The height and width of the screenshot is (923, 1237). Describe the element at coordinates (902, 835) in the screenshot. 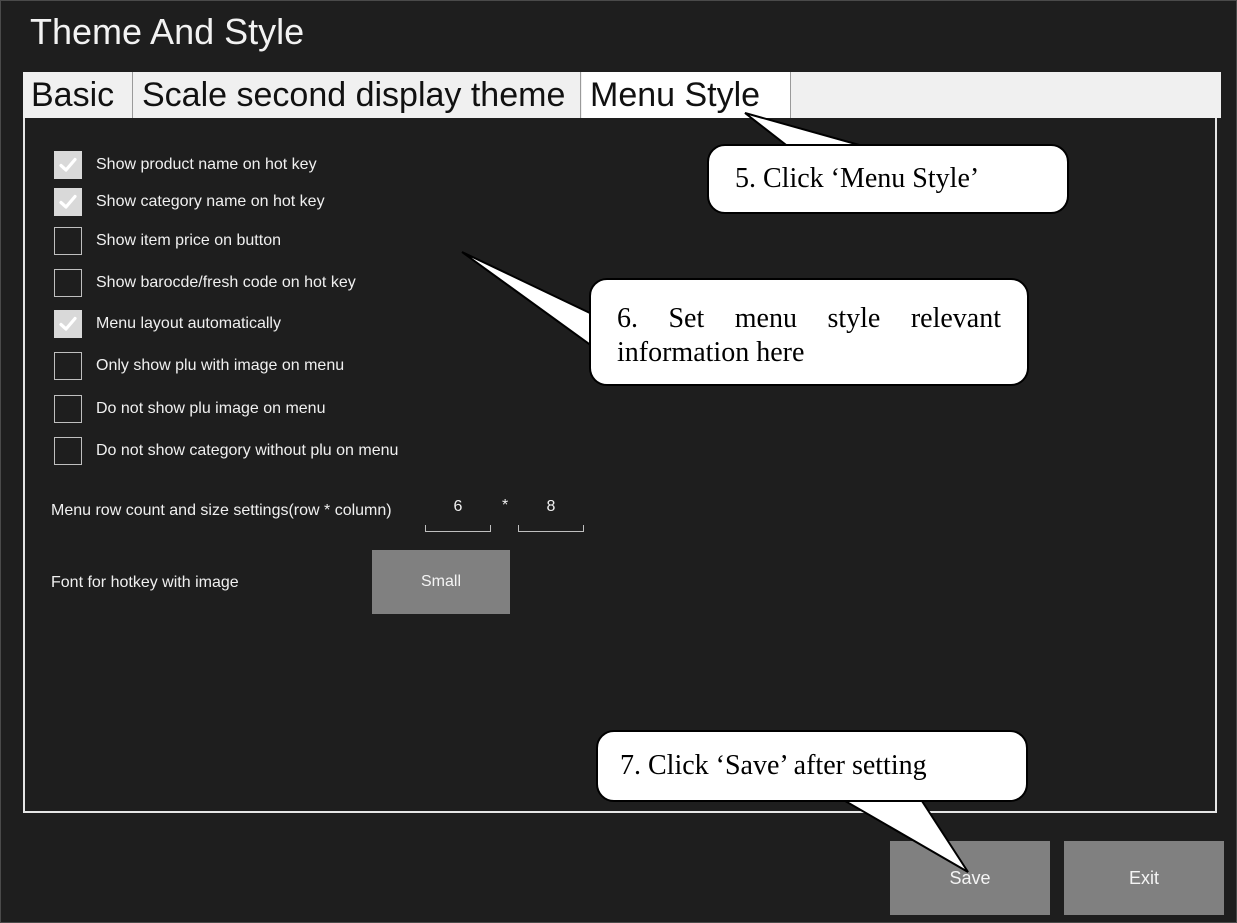

I see `callout-7-pointer` at that location.